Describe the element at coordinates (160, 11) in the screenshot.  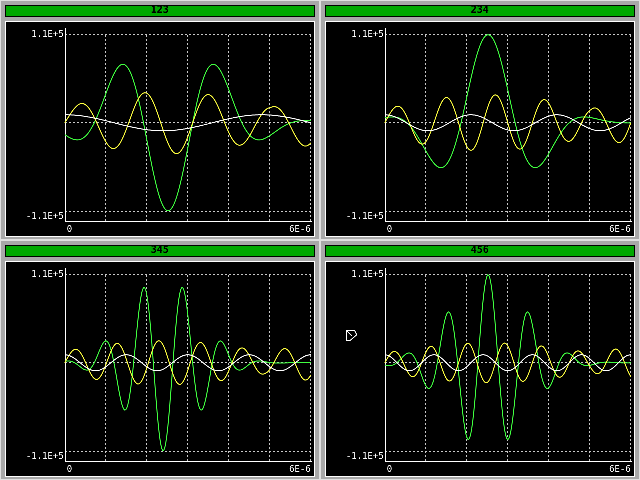
I see `panel-title: 123` at that location.